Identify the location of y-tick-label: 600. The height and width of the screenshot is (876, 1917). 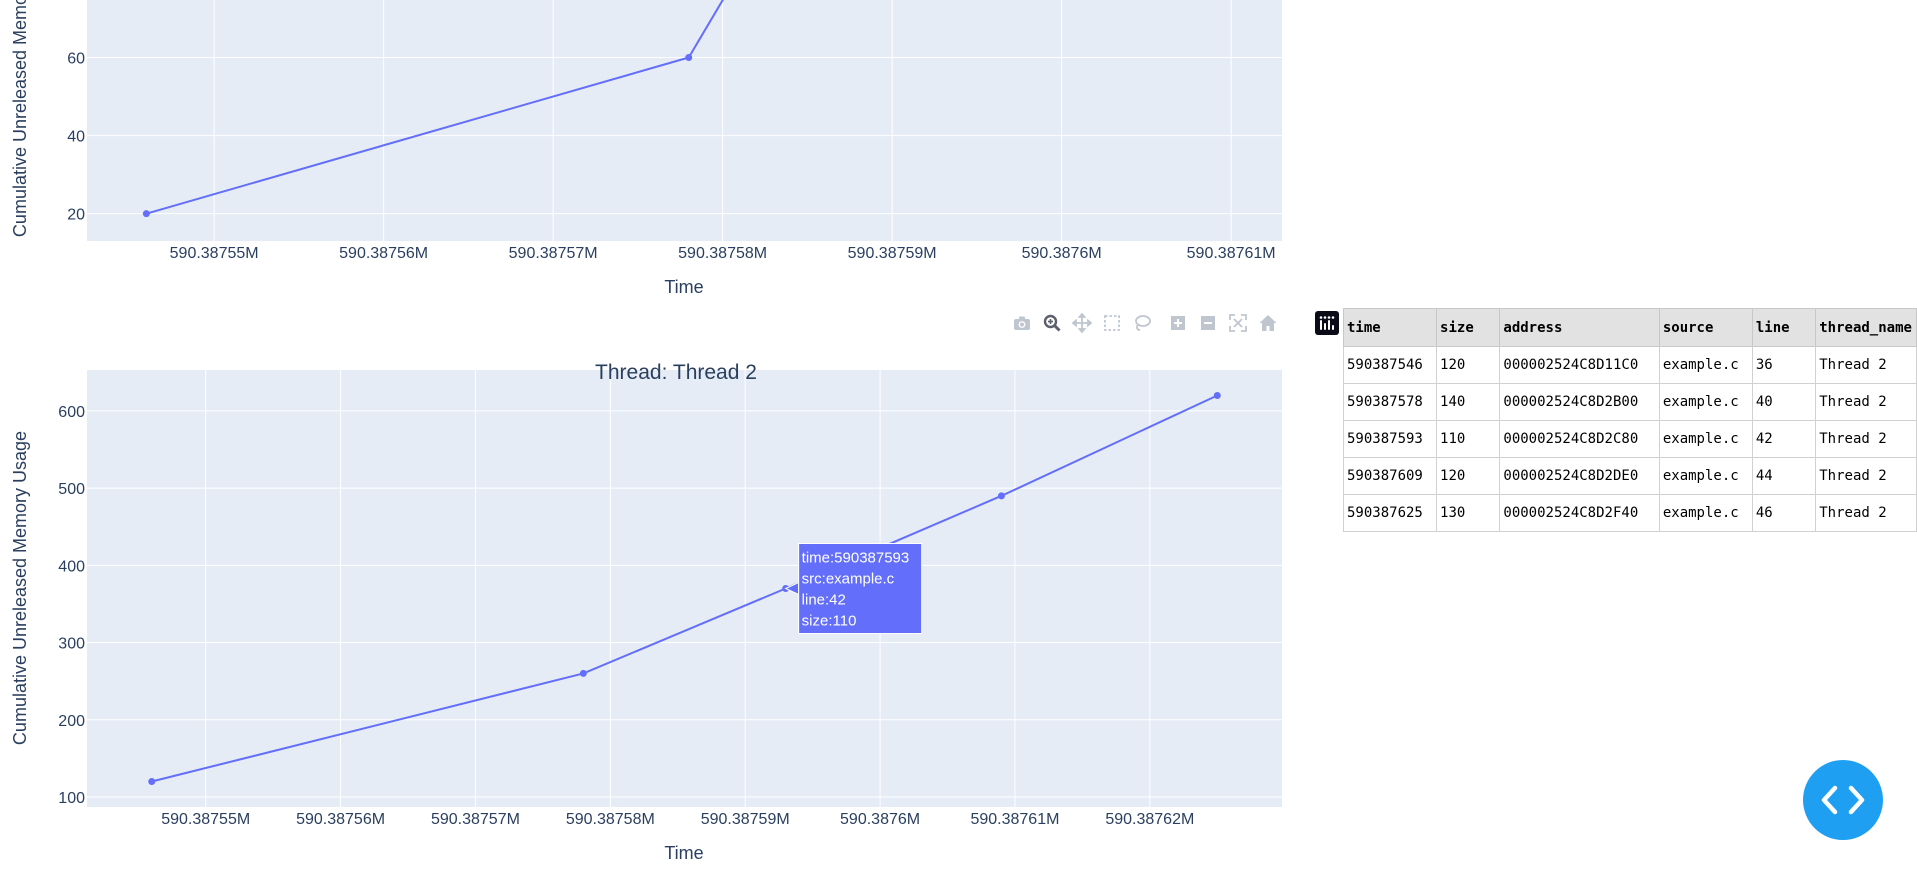
(71, 412).